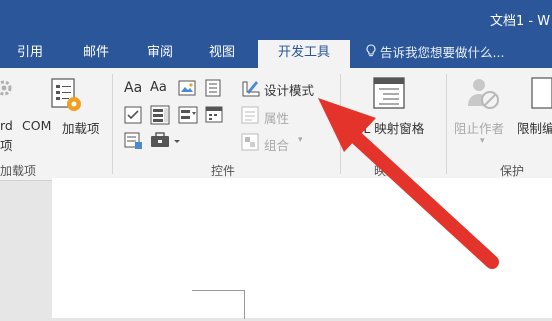  What do you see at coordinates (18, 171) in the screenshot?
I see `group-label-addins: 加载项` at bounding box center [18, 171].